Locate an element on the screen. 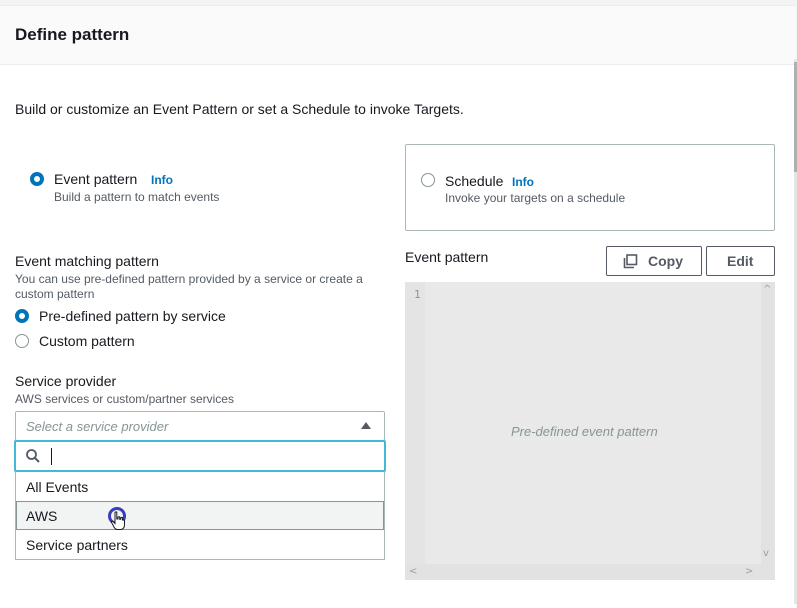  predefined-pattern-label: Pre-defined pattern by service is located at coordinates (132, 316).